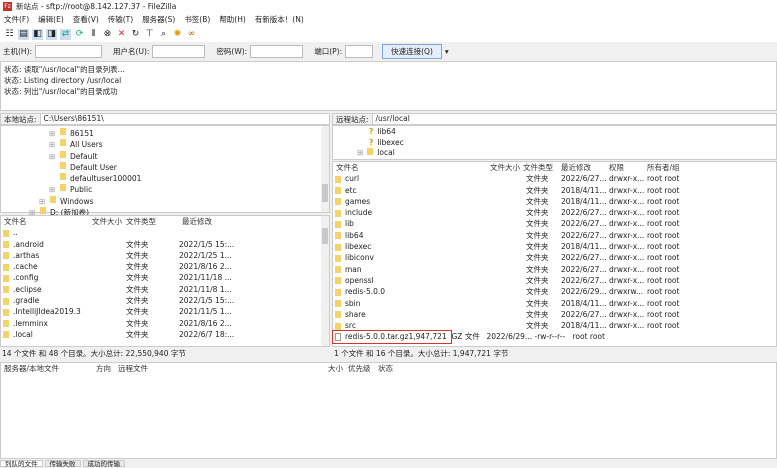 The image size is (777, 468). What do you see at coordinates (395, 368) in the screenshot?
I see `column-header: 状态` at bounding box center [395, 368].